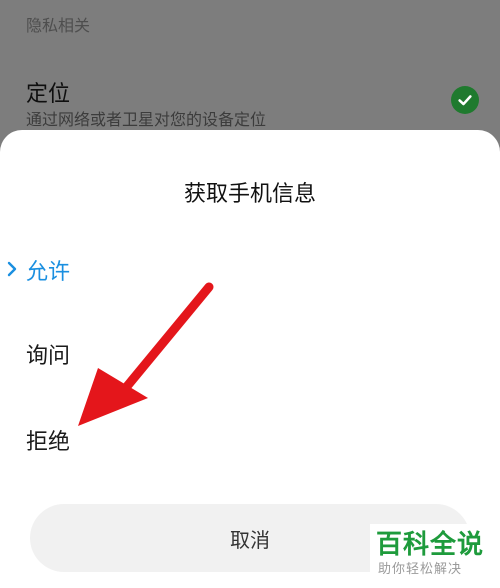  Describe the element at coordinates (58, 25) in the screenshot. I see `section-title: 隐私相关` at that location.